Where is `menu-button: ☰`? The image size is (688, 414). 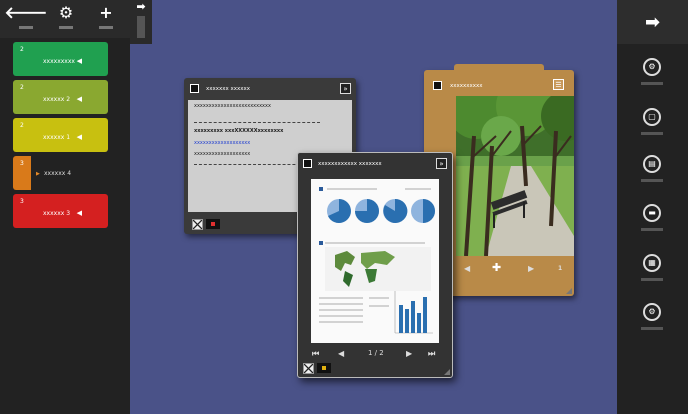 menu-button: ☰ is located at coordinates (558, 84).